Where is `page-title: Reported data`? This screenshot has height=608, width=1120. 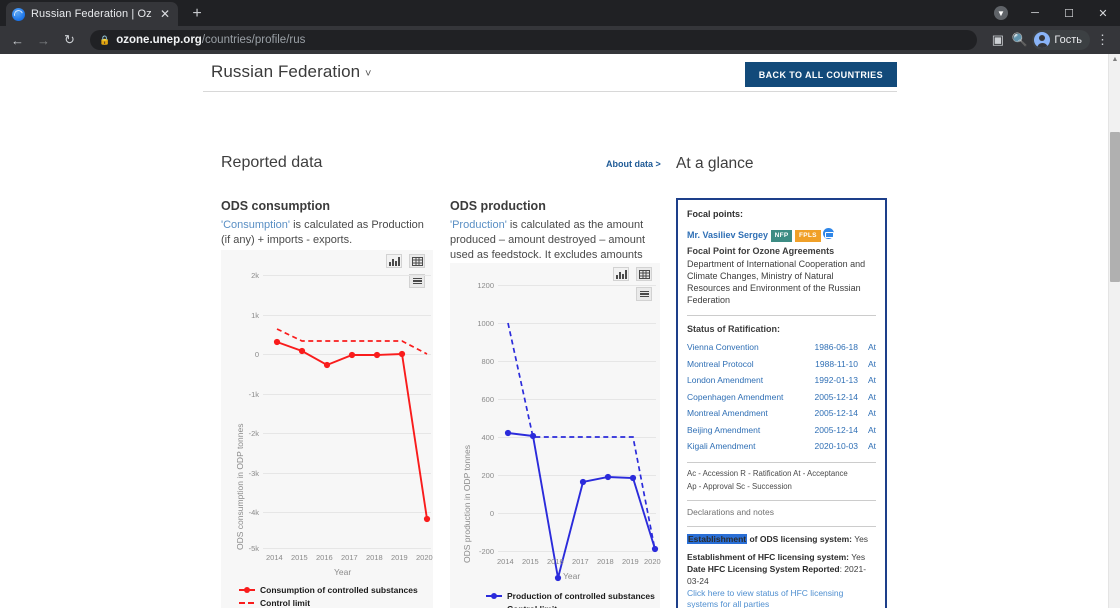 page-title: Reported data is located at coordinates (272, 162).